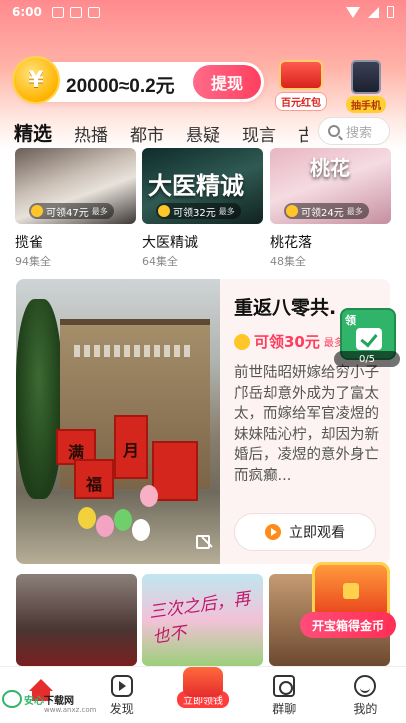  What do you see at coordinates (49, 701) in the screenshot?
I see `watermark-text: 安心下载网` at bounding box center [49, 701].